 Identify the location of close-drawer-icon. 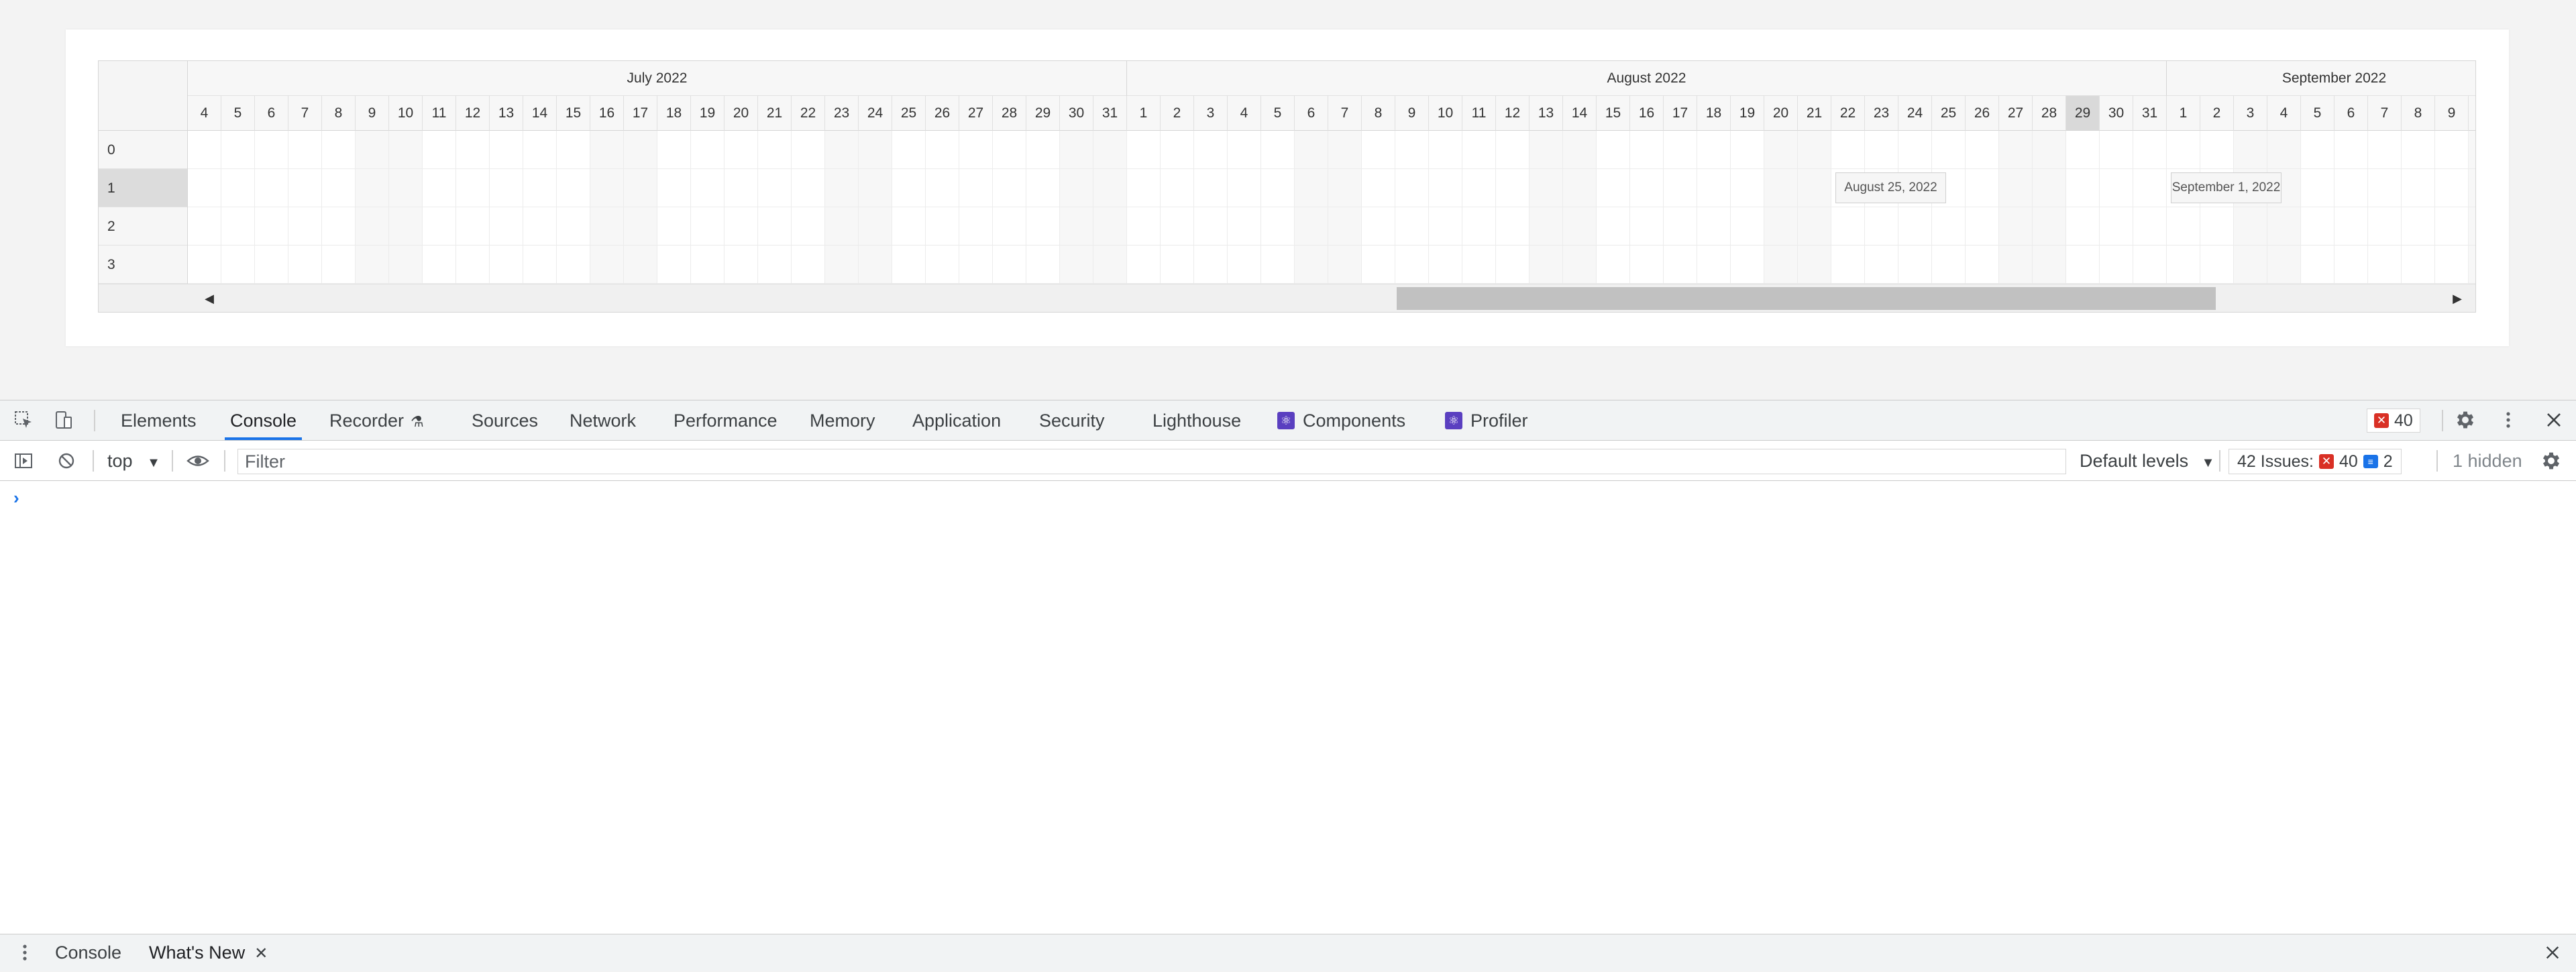
(2552, 952).